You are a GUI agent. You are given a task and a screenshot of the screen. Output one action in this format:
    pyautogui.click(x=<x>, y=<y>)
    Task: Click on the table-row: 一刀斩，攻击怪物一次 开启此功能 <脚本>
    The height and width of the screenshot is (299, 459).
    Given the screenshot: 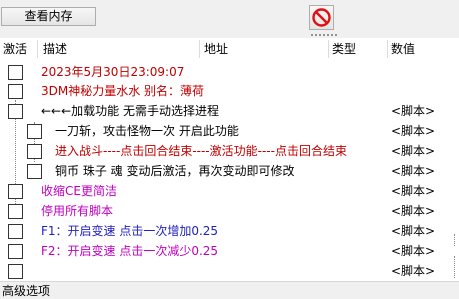 What is the action you would take?
    pyautogui.click(x=229, y=131)
    